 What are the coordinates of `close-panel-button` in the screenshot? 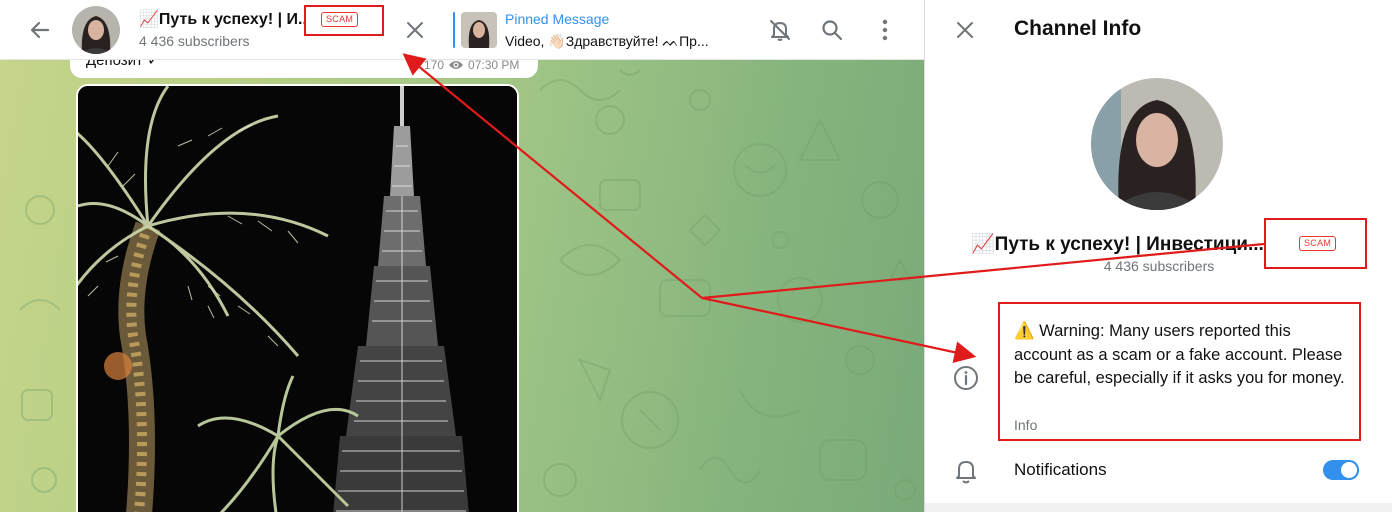 It's located at (965, 30).